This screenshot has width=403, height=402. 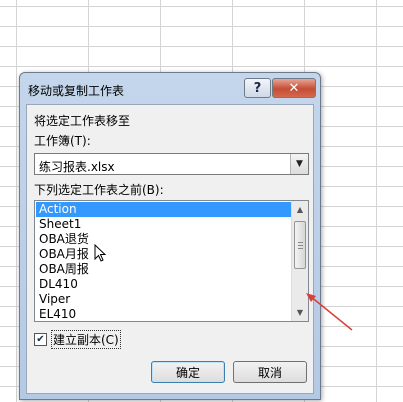 What do you see at coordinates (86, 339) in the screenshot?
I see `create-copy-label: 建立副本(C)` at bounding box center [86, 339].